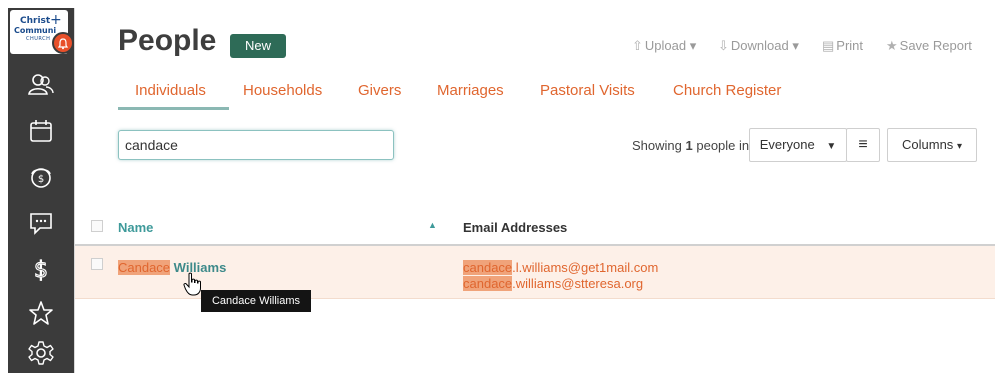  Describe the element at coordinates (828, 45) in the screenshot. I see `print-icon: ▤` at that location.